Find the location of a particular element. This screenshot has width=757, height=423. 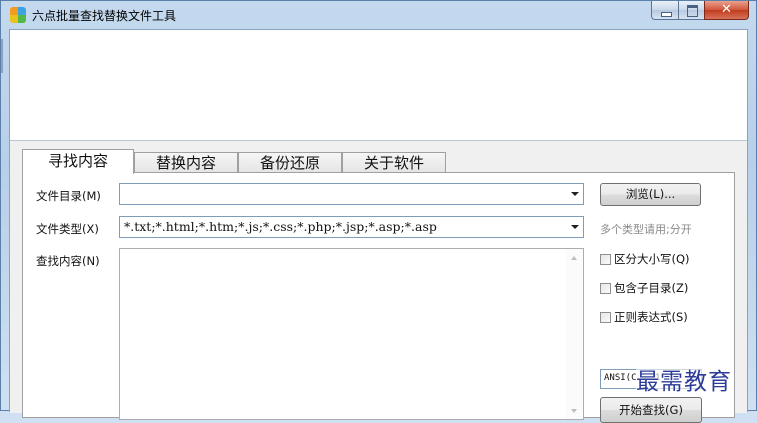

regex-checkbox: 正则表达式(S) is located at coordinates (644, 317).